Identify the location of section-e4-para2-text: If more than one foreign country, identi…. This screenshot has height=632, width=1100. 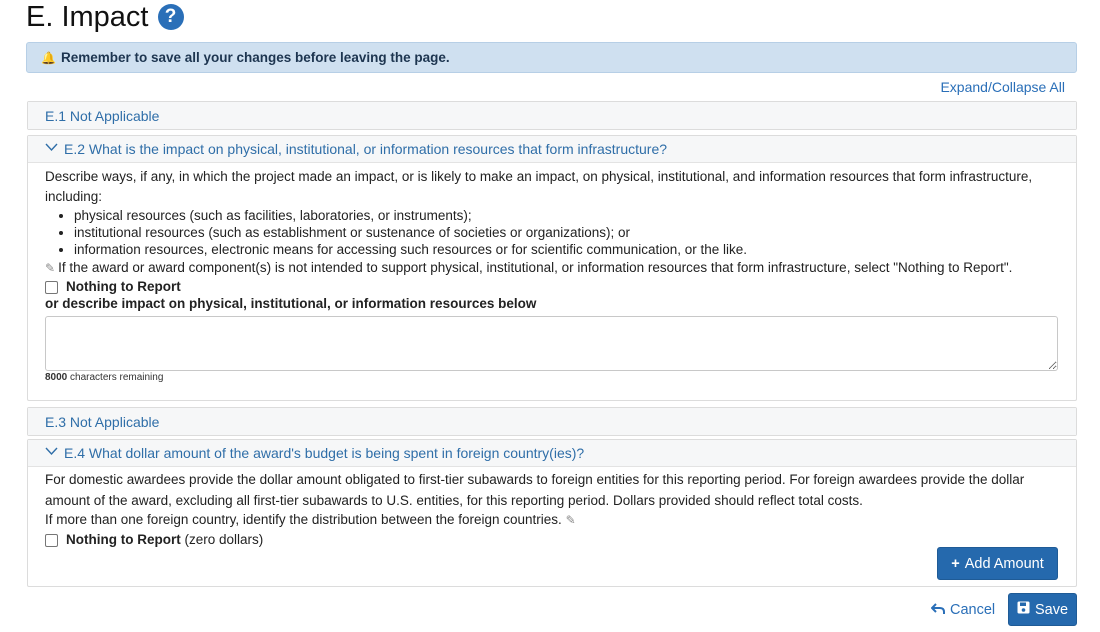
(303, 519).